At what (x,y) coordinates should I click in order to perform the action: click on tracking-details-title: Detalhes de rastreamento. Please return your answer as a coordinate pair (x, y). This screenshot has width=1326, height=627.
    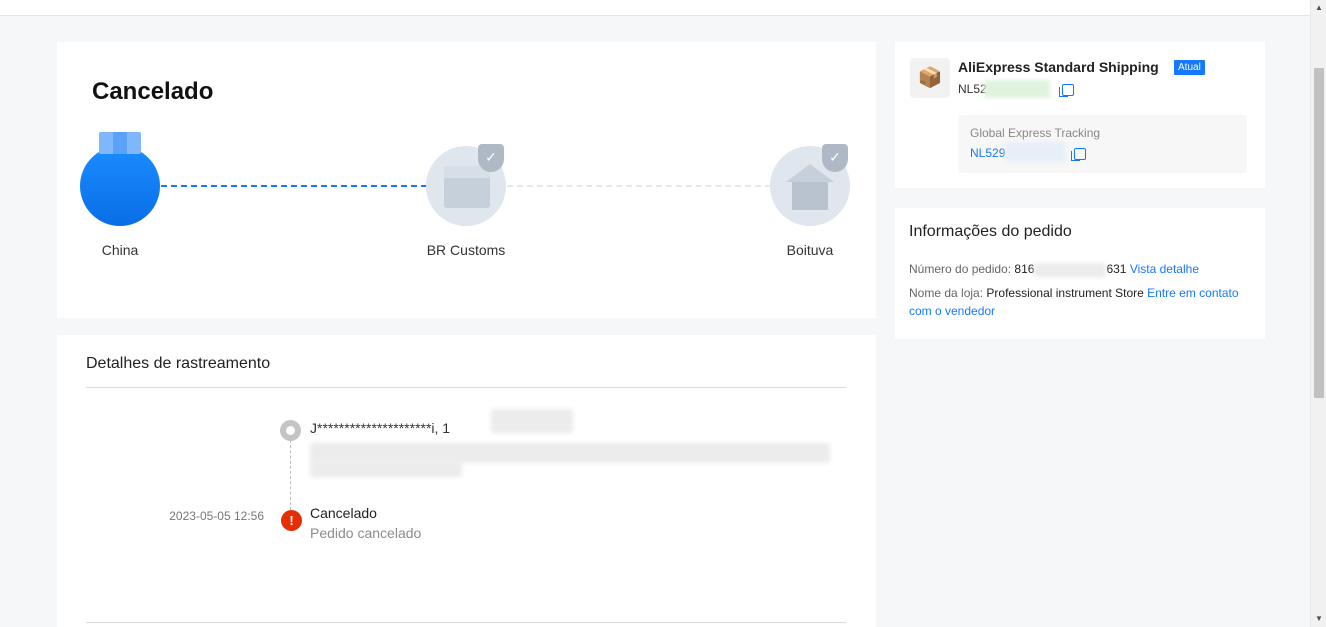
    Looking at the image, I should click on (178, 363).